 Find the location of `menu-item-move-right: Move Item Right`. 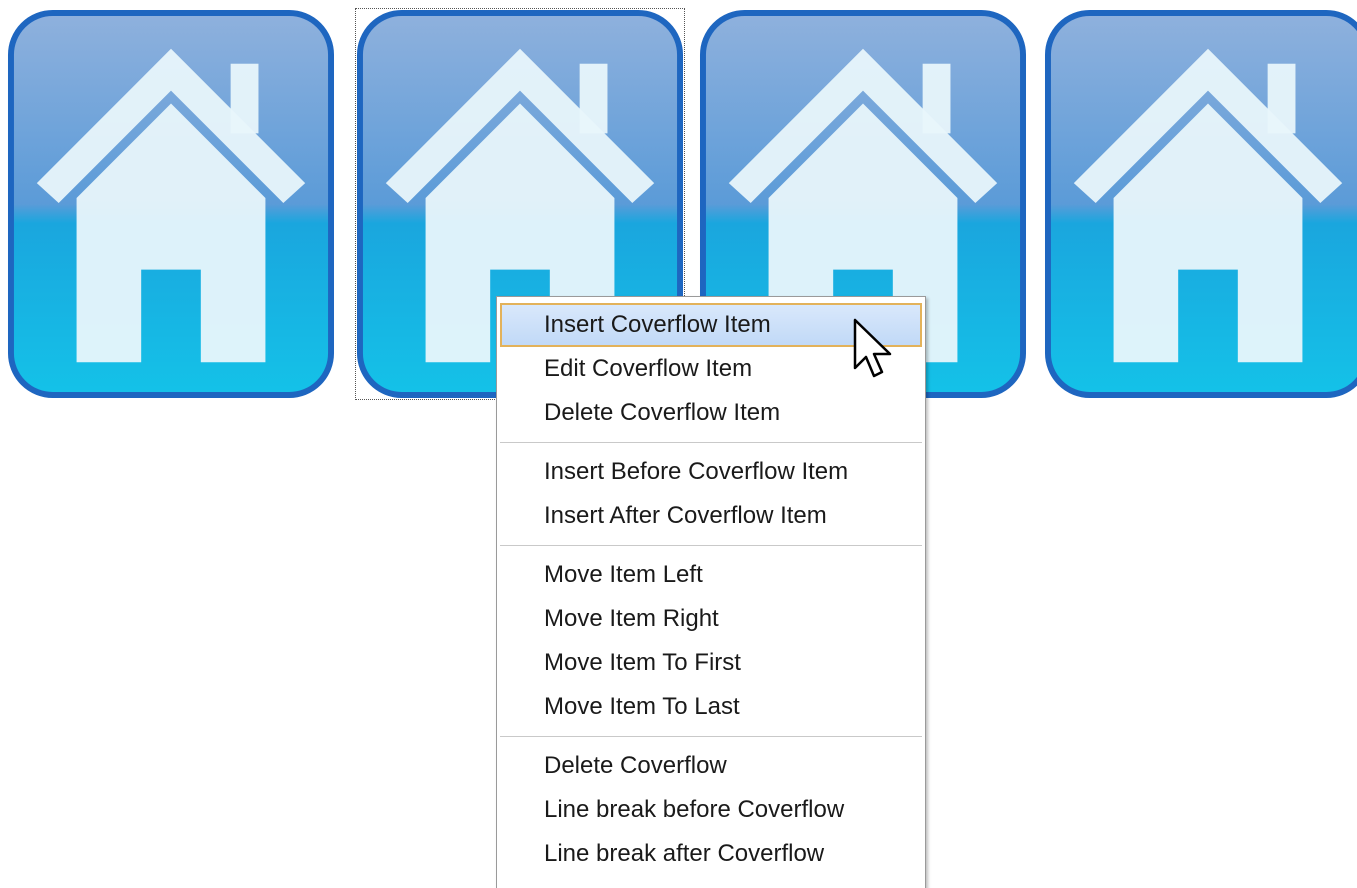

menu-item-move-right: Move Item Right is located at coordinates (711, 619).